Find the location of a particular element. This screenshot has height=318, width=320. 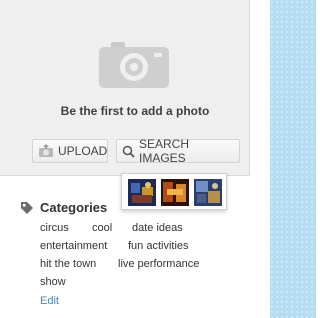

upload-button-label: UPLOAD is located at coordinates (83, 151).